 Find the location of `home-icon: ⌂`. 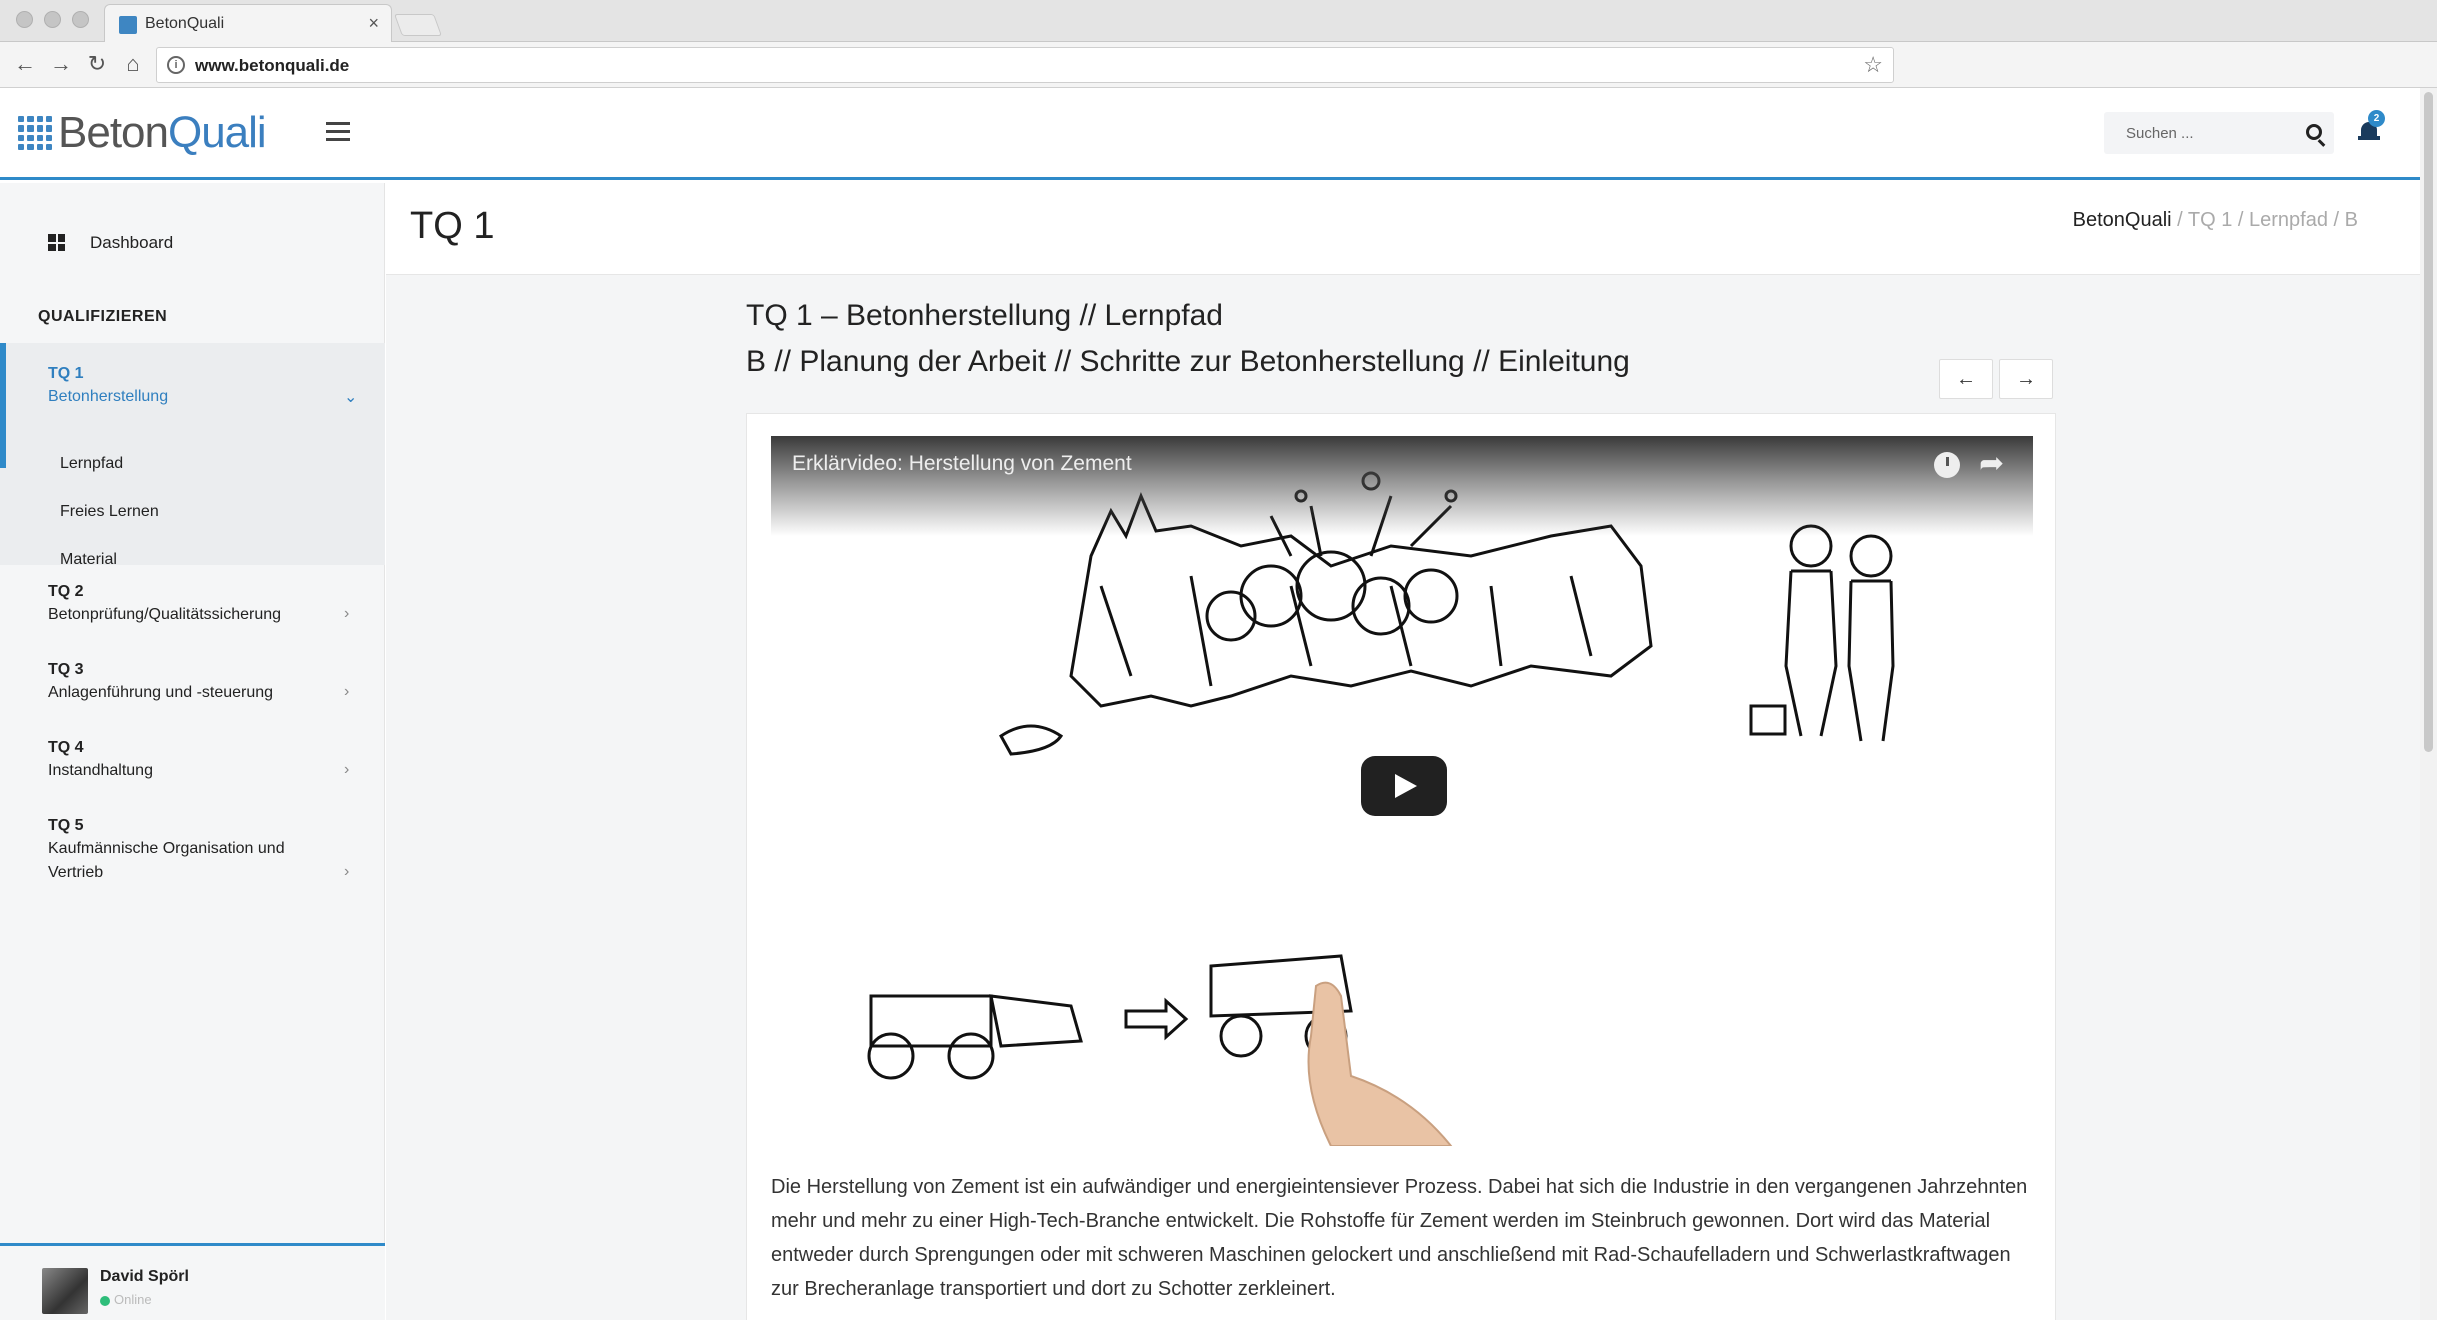

home-icon: ⌂ is located at coordinates (133, 64).